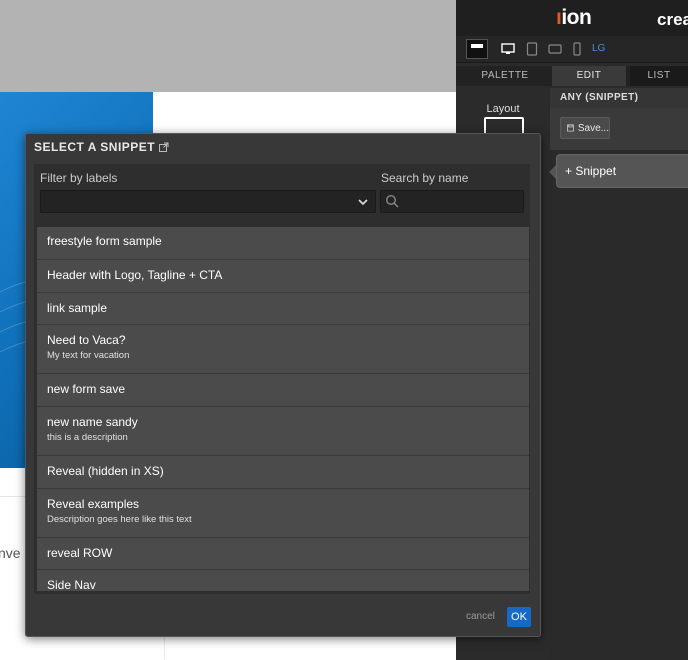  I want to click on snippet-name: Reveal examples, so click(93, 504).